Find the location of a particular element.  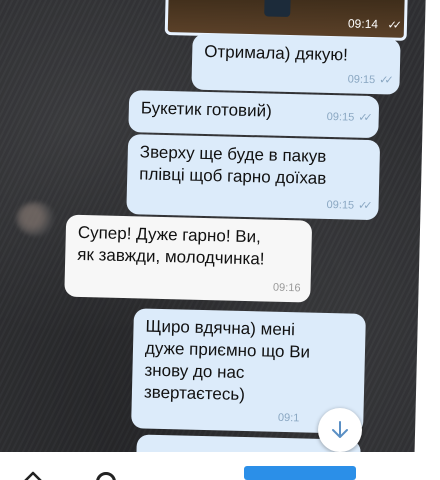

scroll-to-bottom-button is located at coordinates (340, 430).